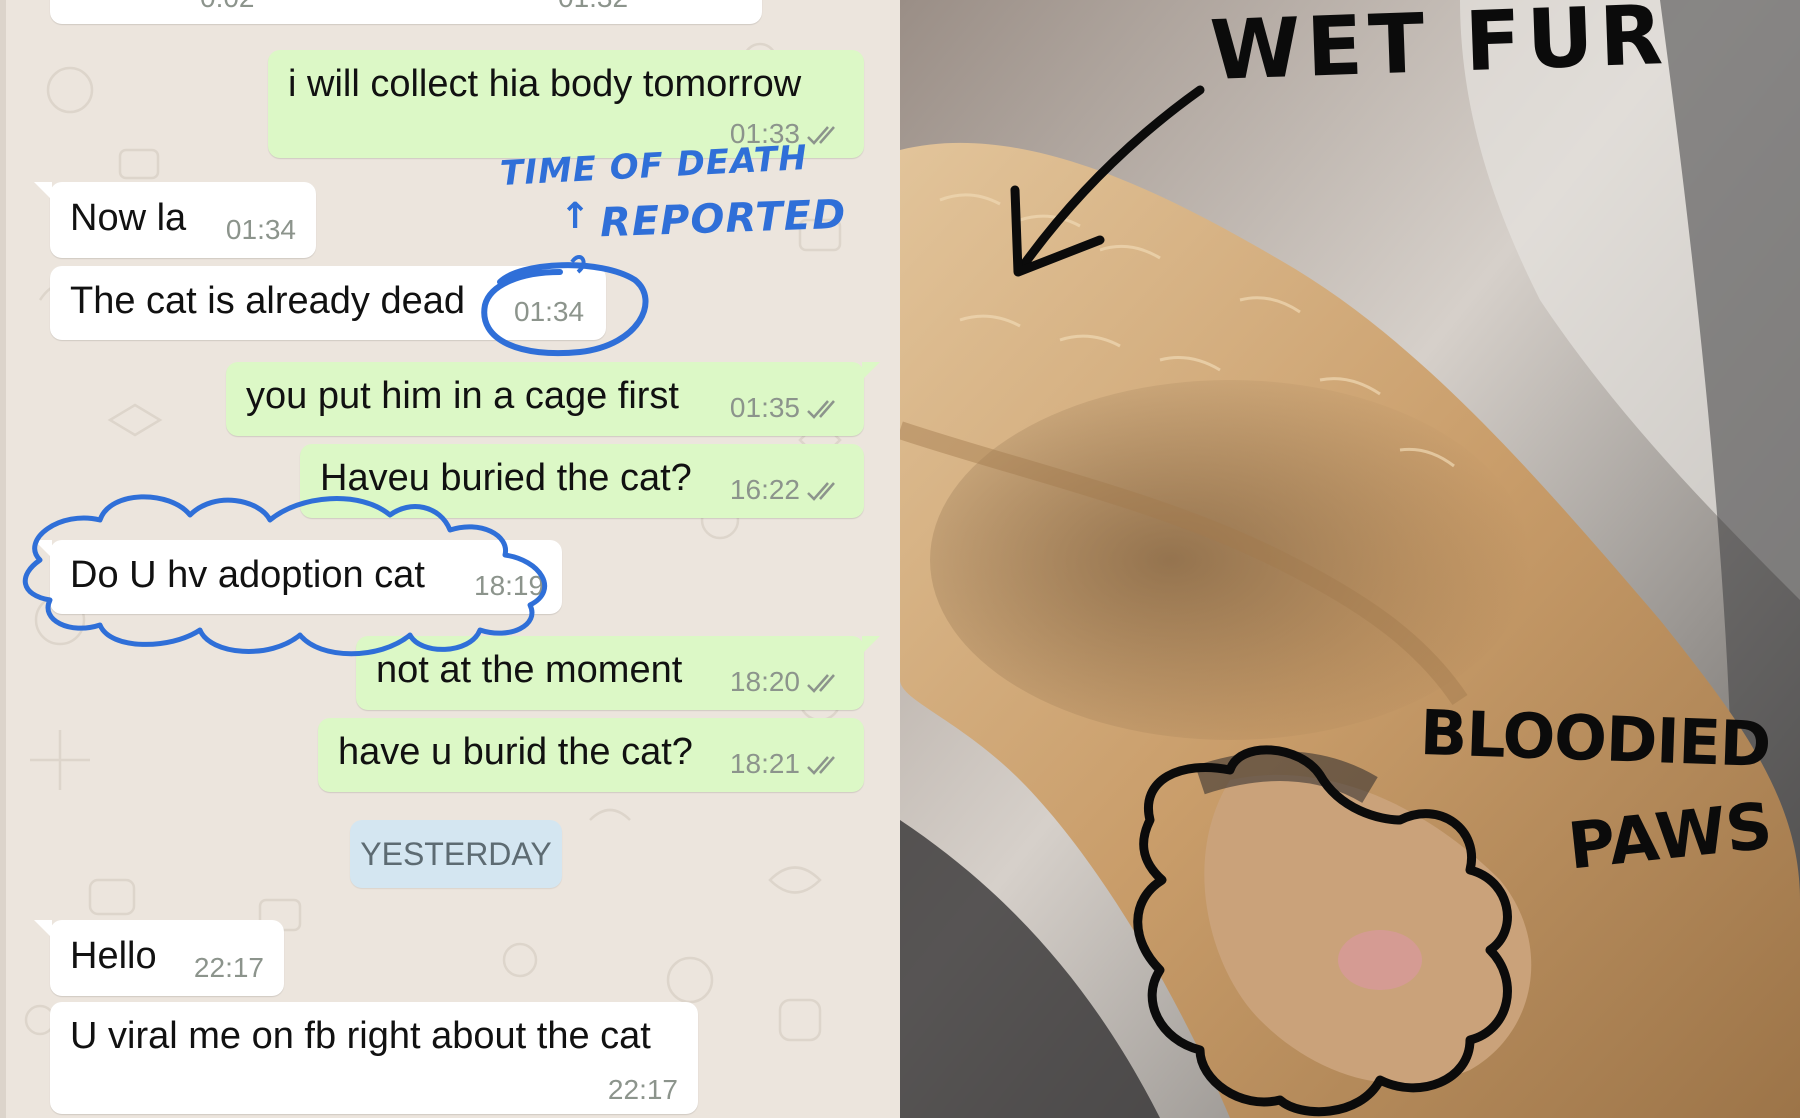 Image resolution: width=1800 pixels, height=1118 pixels. I want to click on message-bubble-incoming: Do U hv adoption cat 18:19, so click(298, 577).